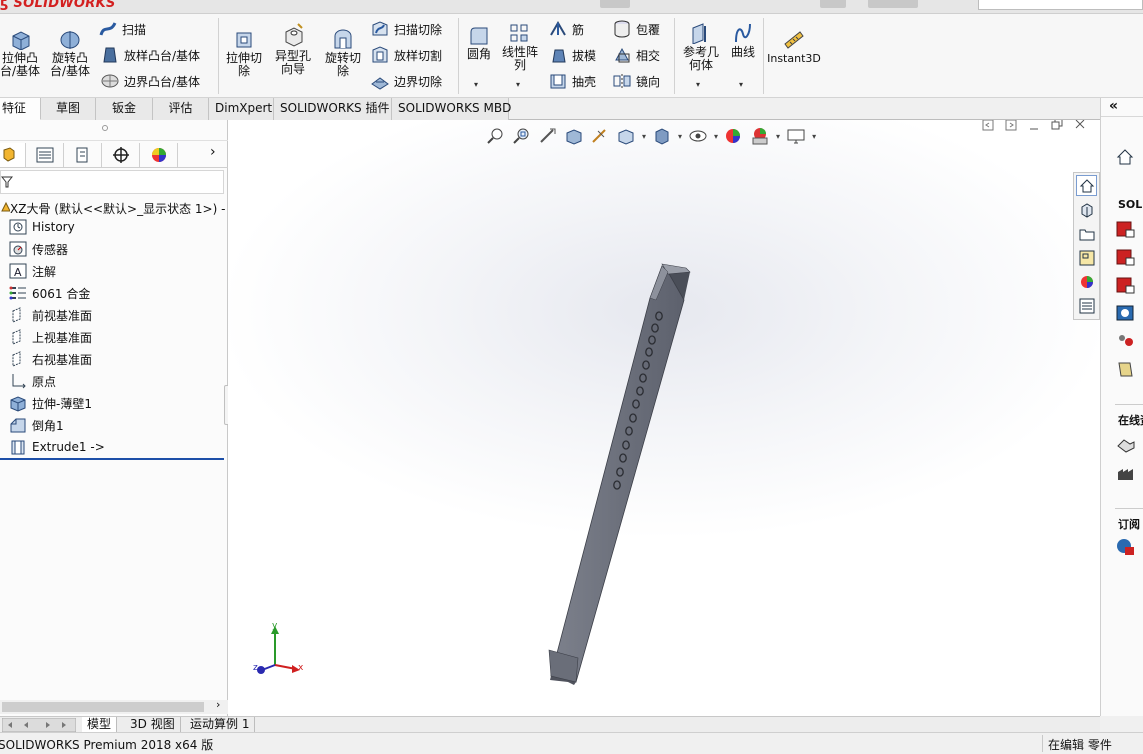  What do you see at coordinates (636, 55) in the screenshot?
I see `intersect-button: 相交` at bounding box center [636, 55].